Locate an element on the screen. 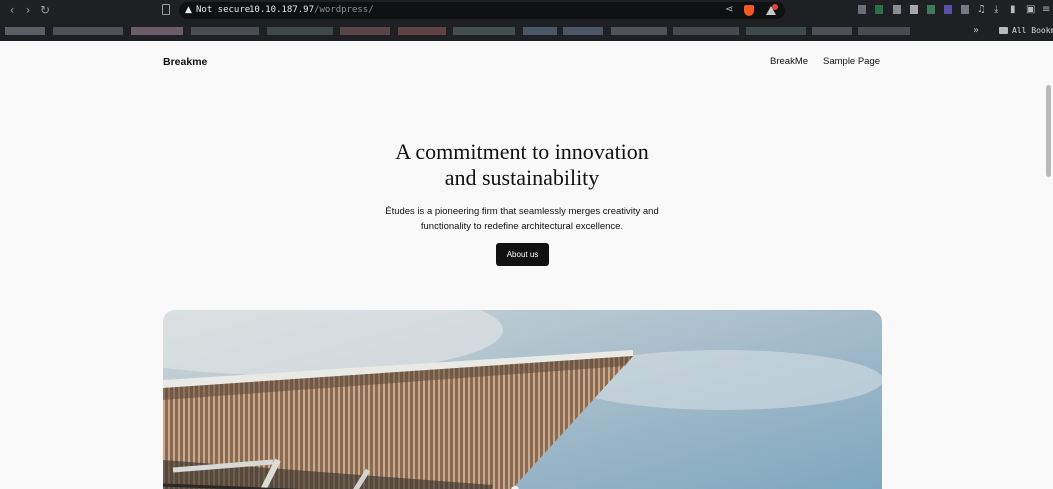  all-bookmarks-label: All Bookma is located at coordinates (1032, 30).